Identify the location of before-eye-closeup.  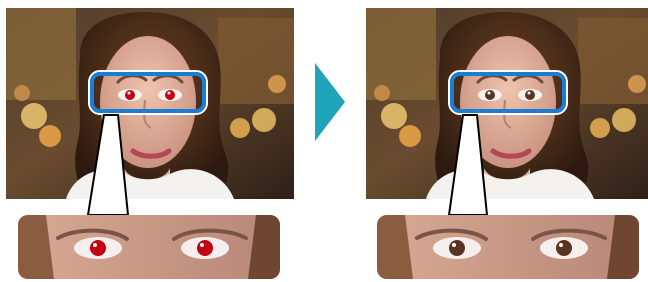
(149, 247).